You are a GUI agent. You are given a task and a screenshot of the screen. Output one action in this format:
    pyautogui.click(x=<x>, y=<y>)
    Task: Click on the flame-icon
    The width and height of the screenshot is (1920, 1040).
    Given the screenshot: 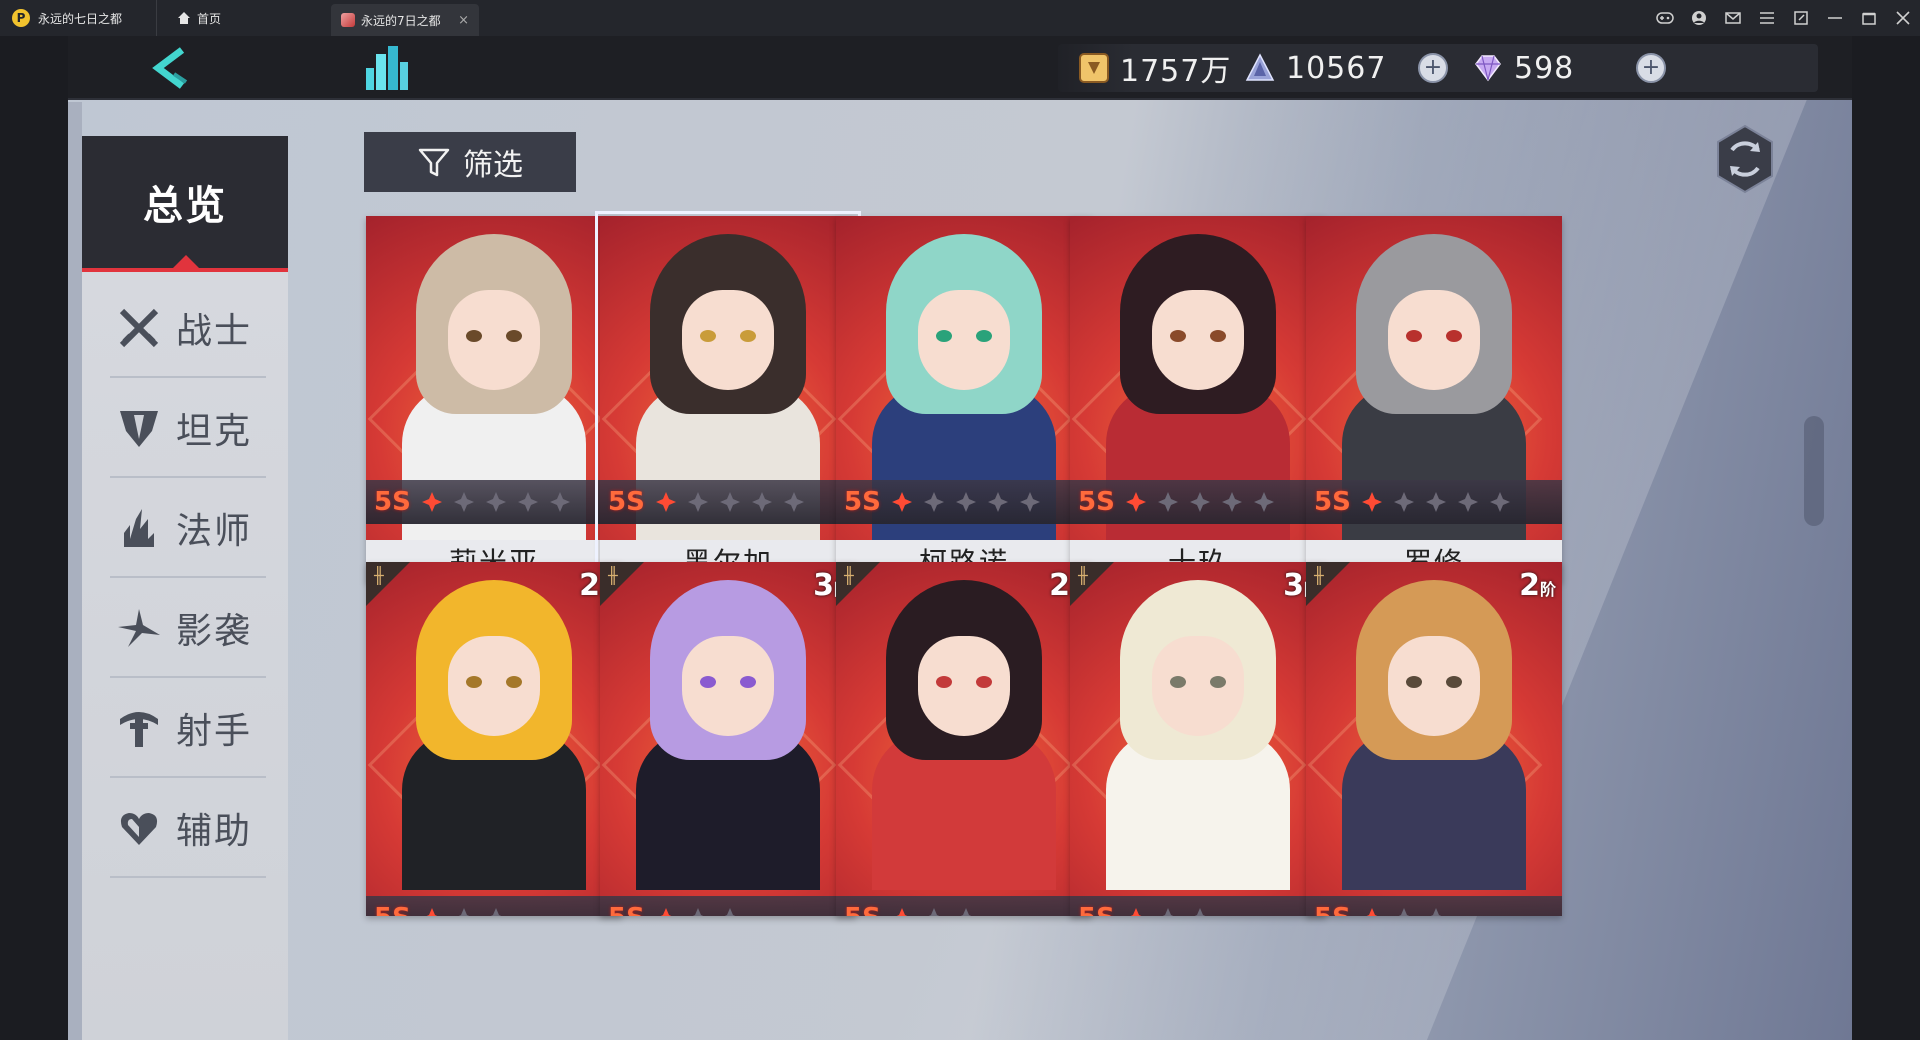 What is the action you would take?
    pyautogui.click(x=139, y=528)
    